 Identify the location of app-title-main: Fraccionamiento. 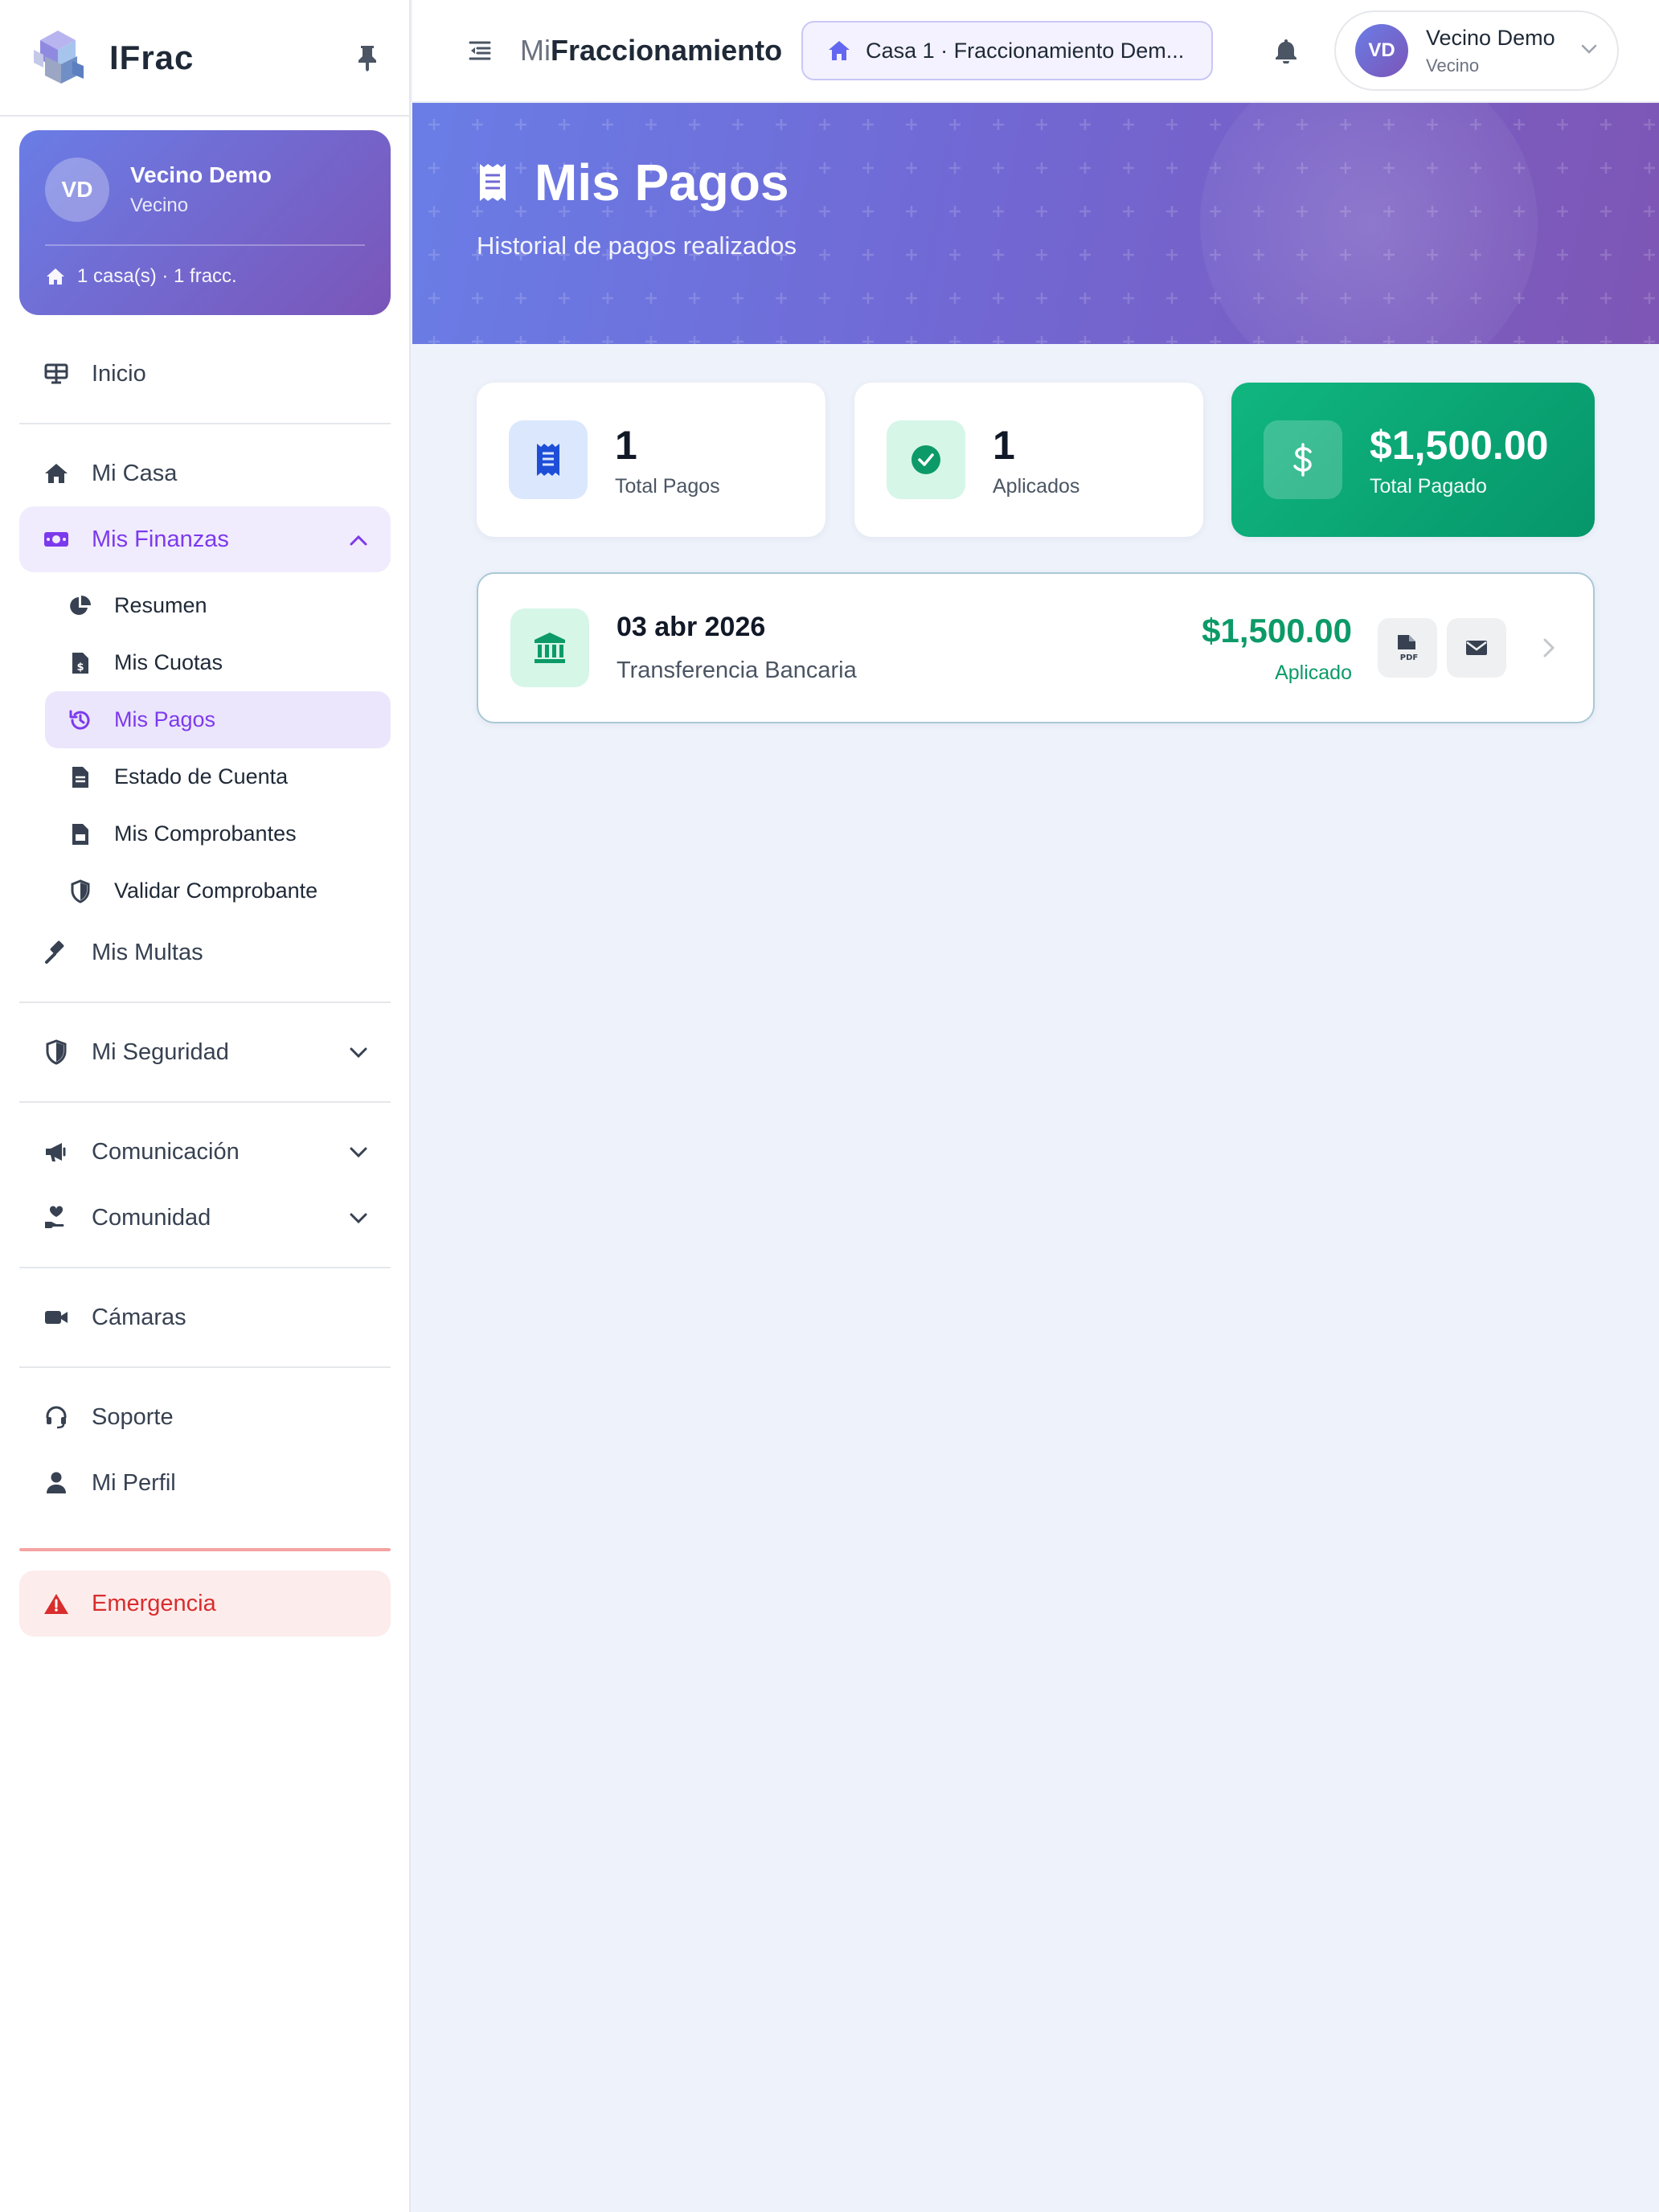
(667, 50).